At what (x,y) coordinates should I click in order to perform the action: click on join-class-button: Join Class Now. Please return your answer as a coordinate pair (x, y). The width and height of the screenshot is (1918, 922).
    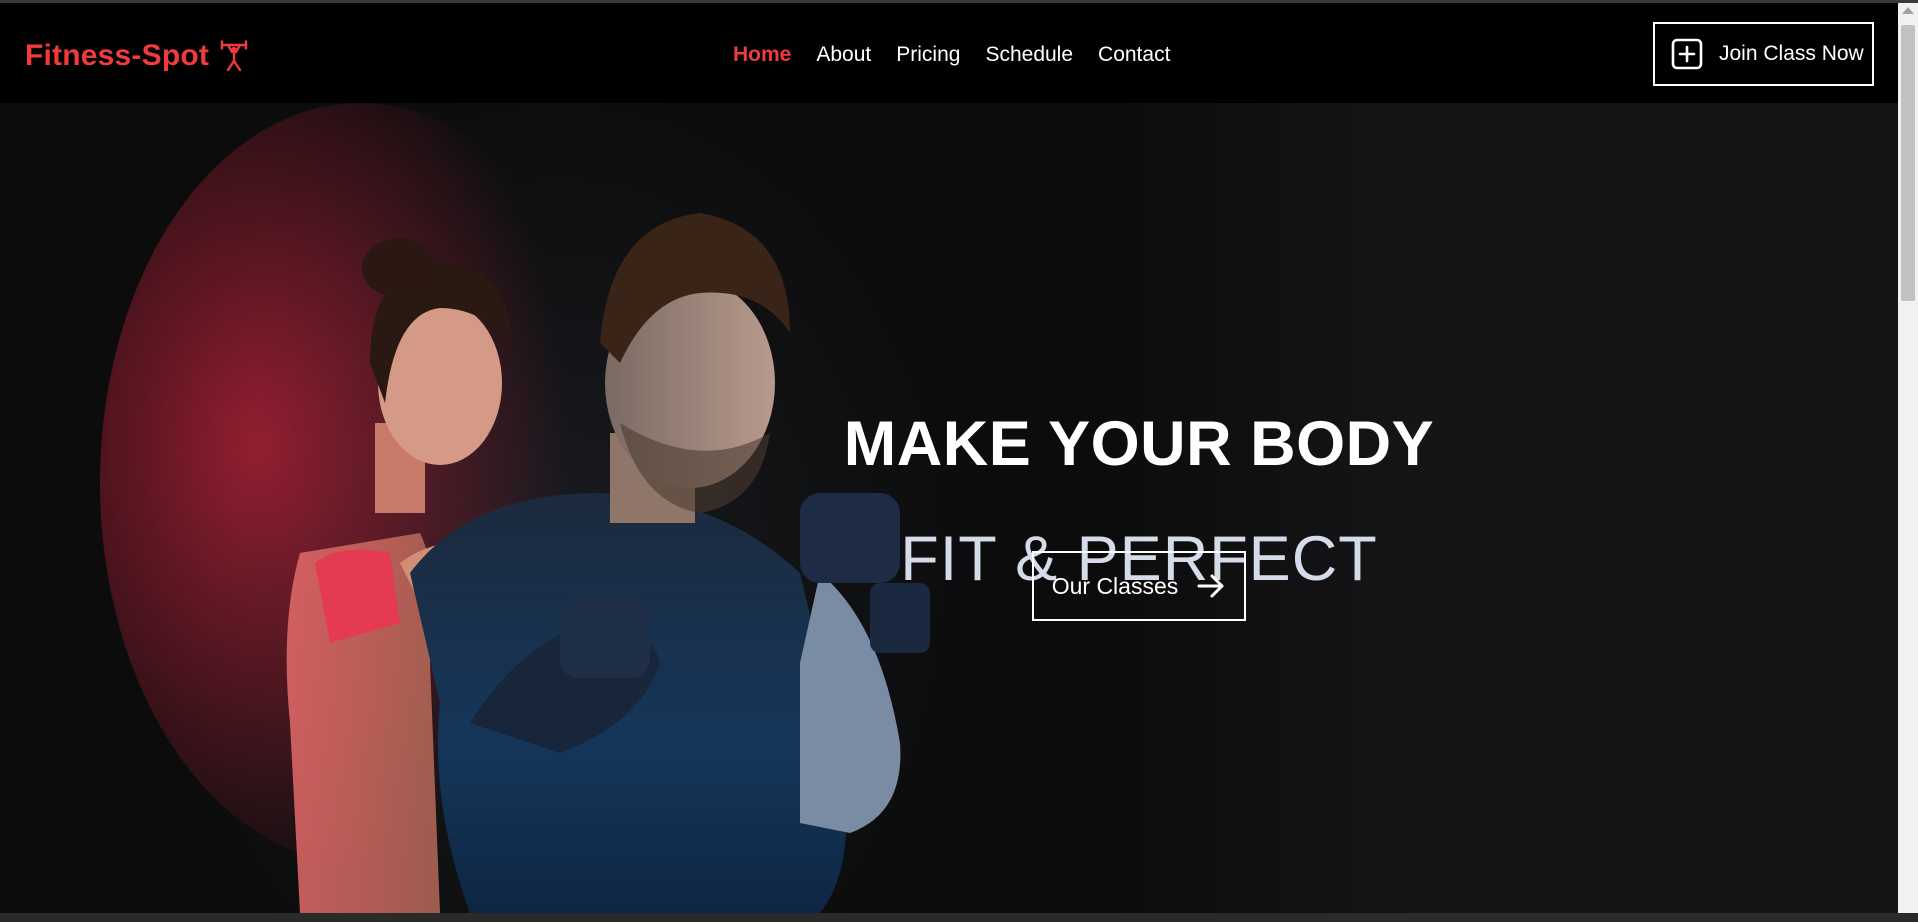
    Looking at the image, I should click on (1763, 54).